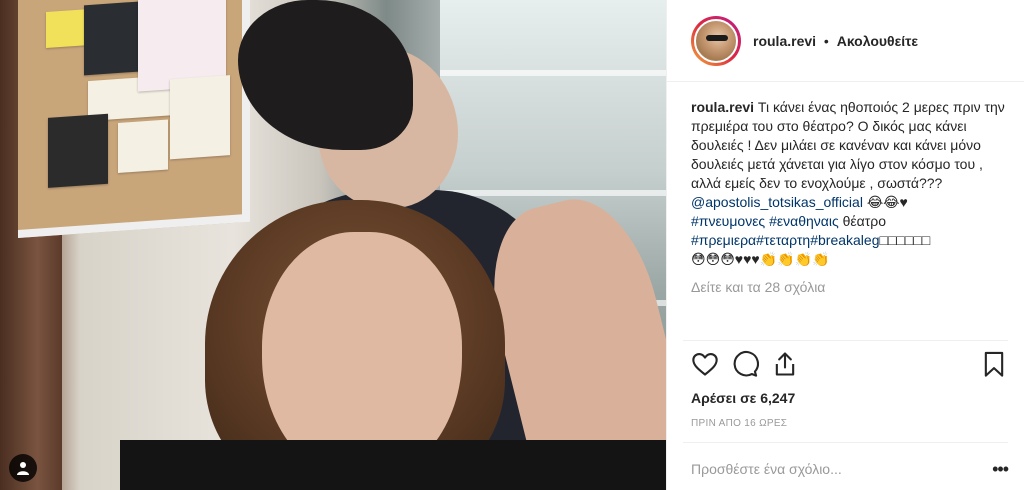 This screenshot has width=1024, height=490. I want to click on action-bar, so click(849, 364).